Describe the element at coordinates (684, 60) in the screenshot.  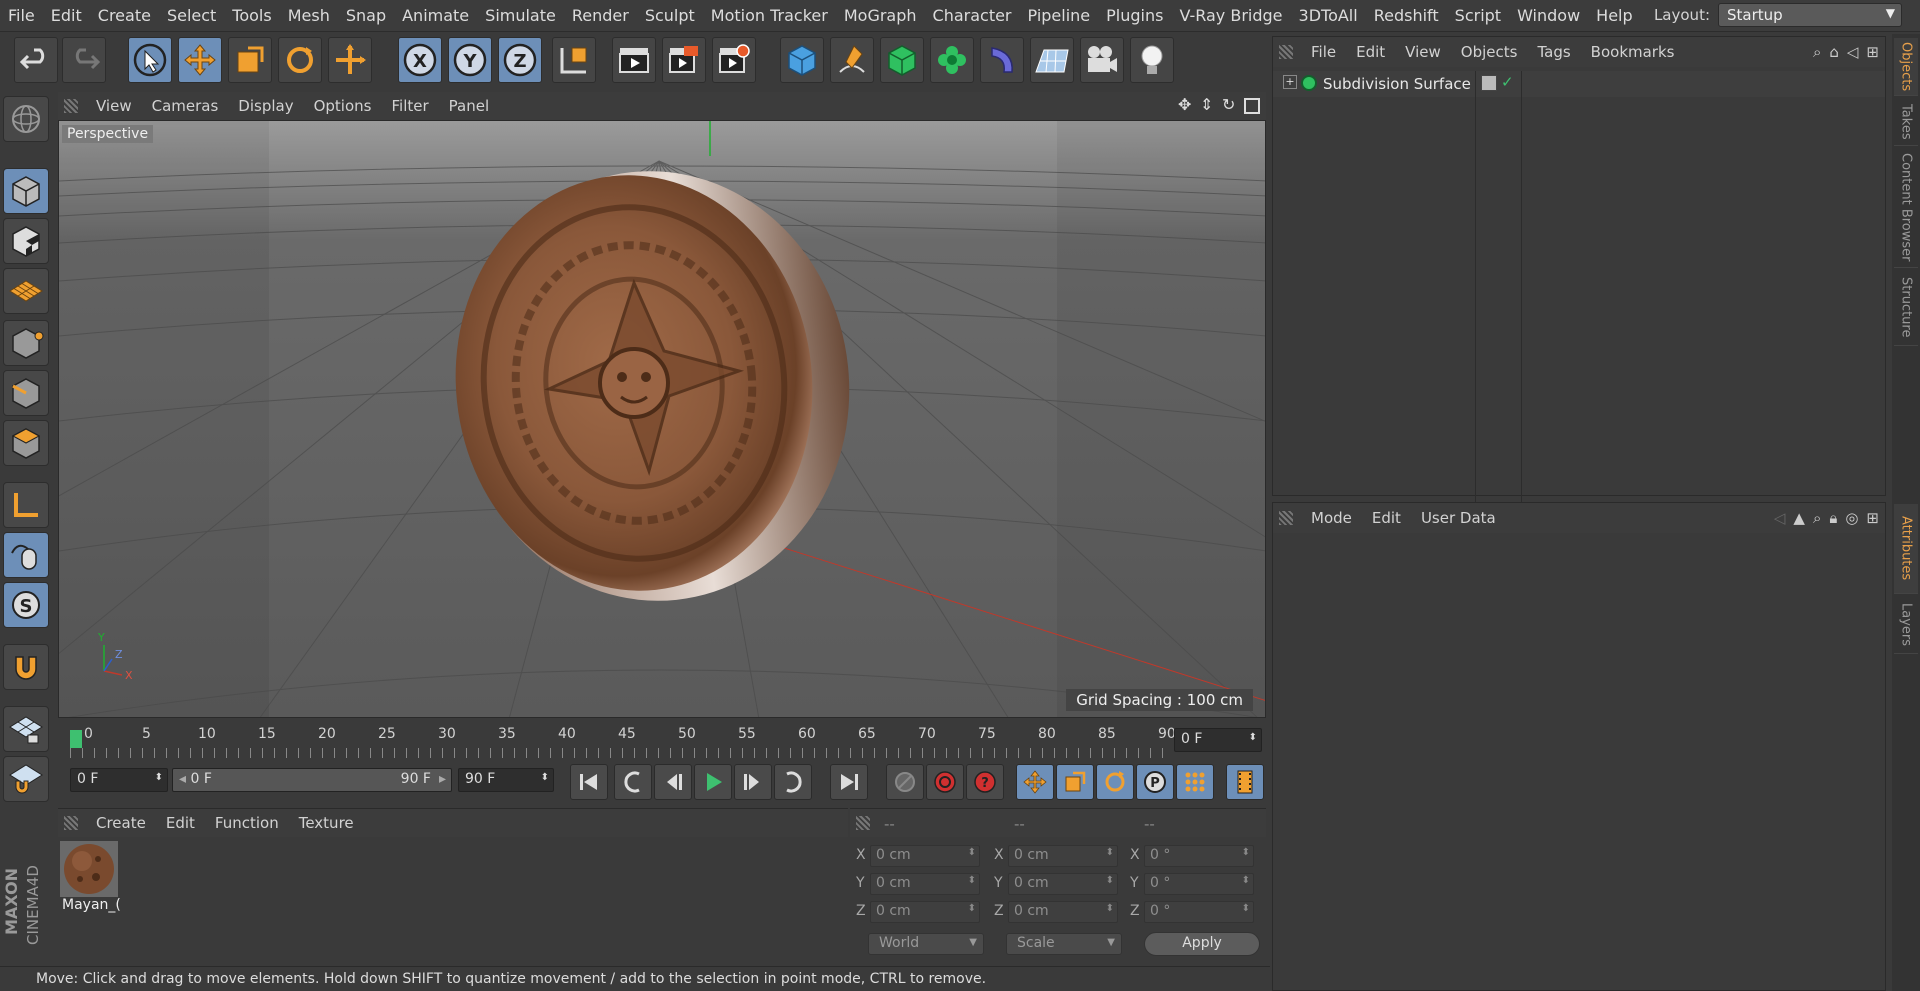
I see `render-to-picture-viewer-button` at that location.